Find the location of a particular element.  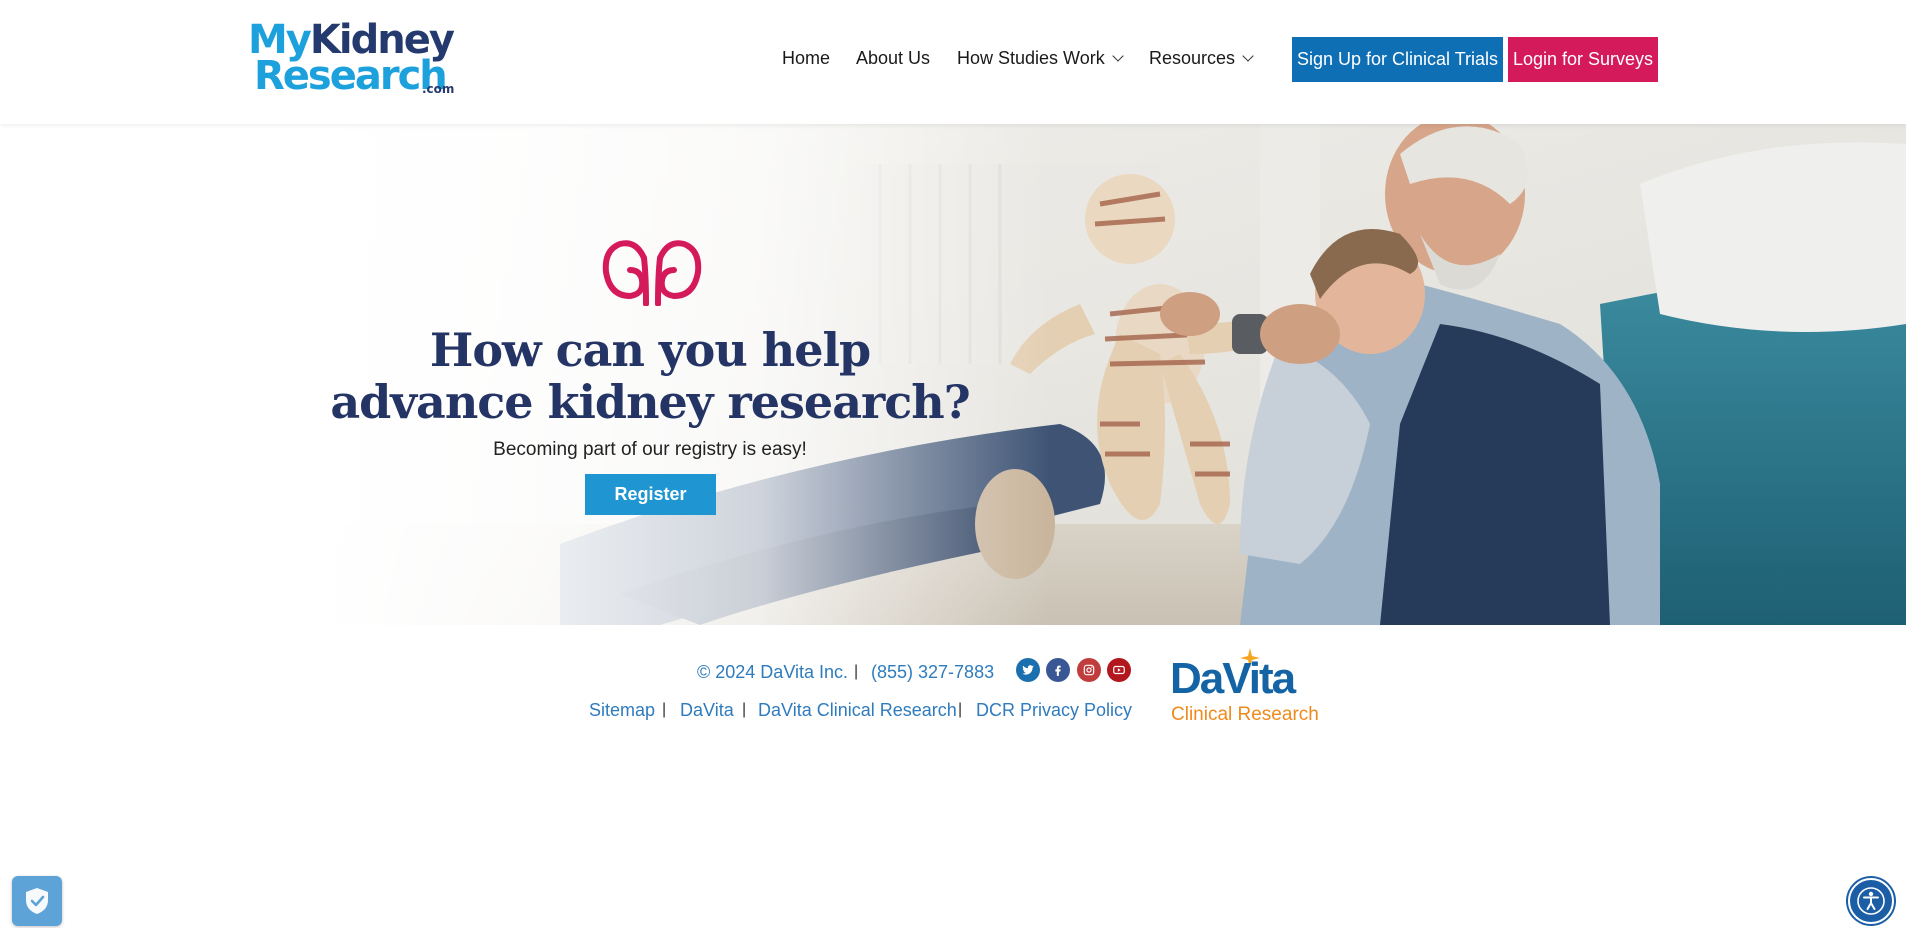

facebook-glyph is located at coordinates (1058, 670).